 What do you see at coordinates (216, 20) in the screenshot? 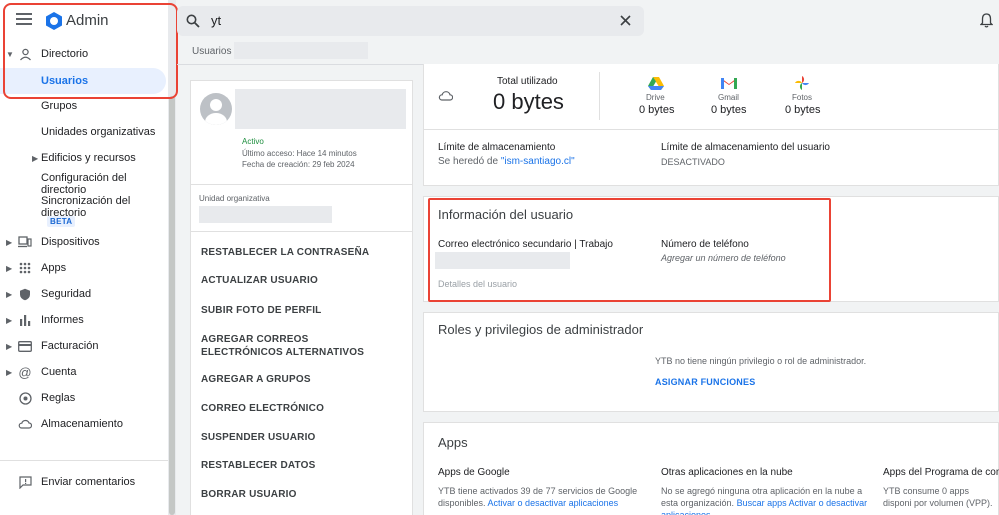
I see `search-input: yt` at bounding box center [216, 20].